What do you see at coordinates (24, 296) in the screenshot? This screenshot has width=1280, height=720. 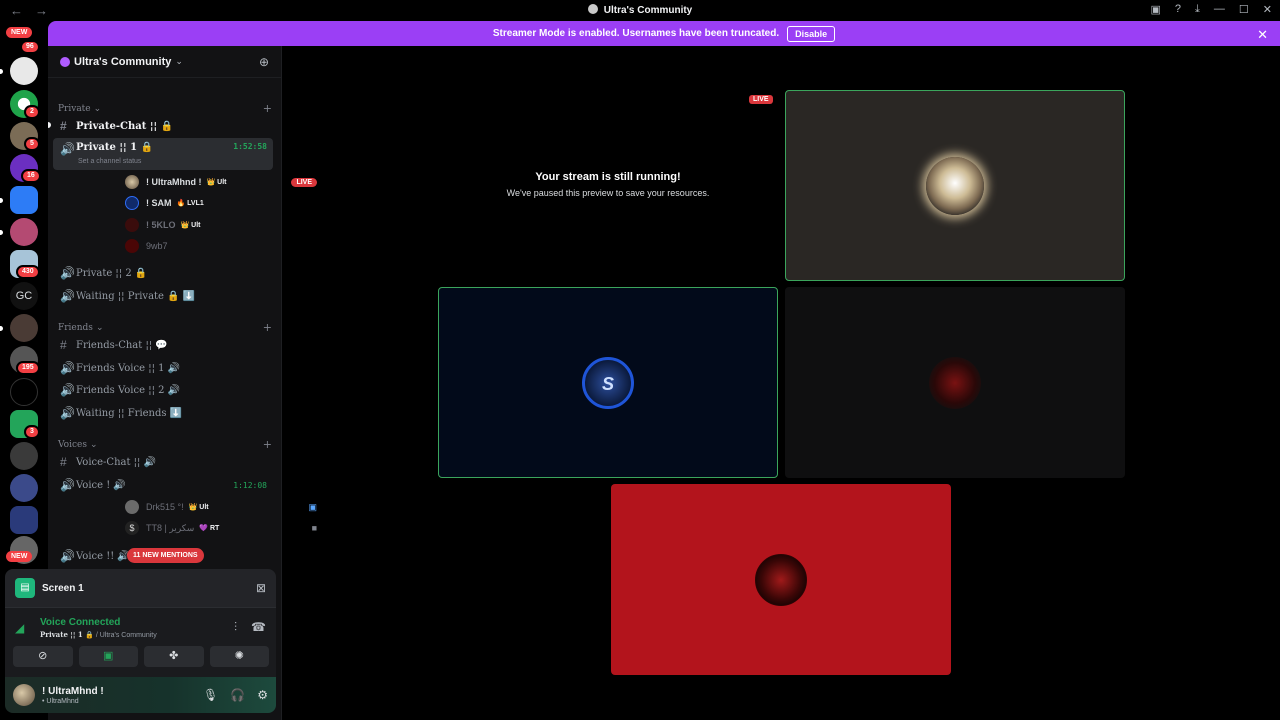 I see `server-icon-gc: GC` at bounding box center [24, 296].